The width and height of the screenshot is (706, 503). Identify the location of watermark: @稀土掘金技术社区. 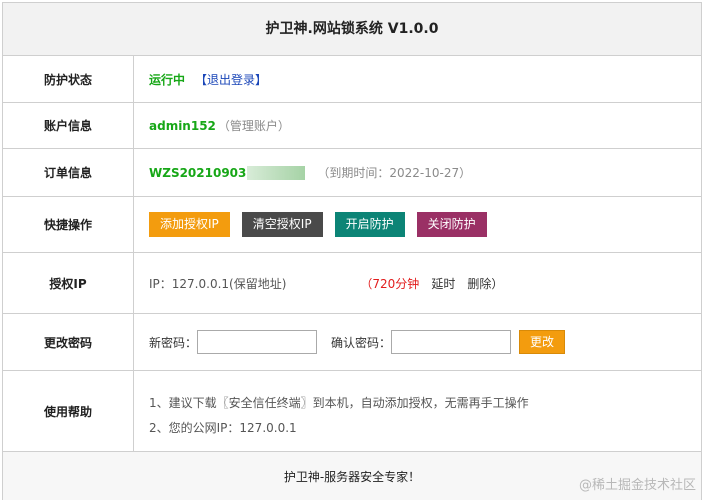
(637, 485).